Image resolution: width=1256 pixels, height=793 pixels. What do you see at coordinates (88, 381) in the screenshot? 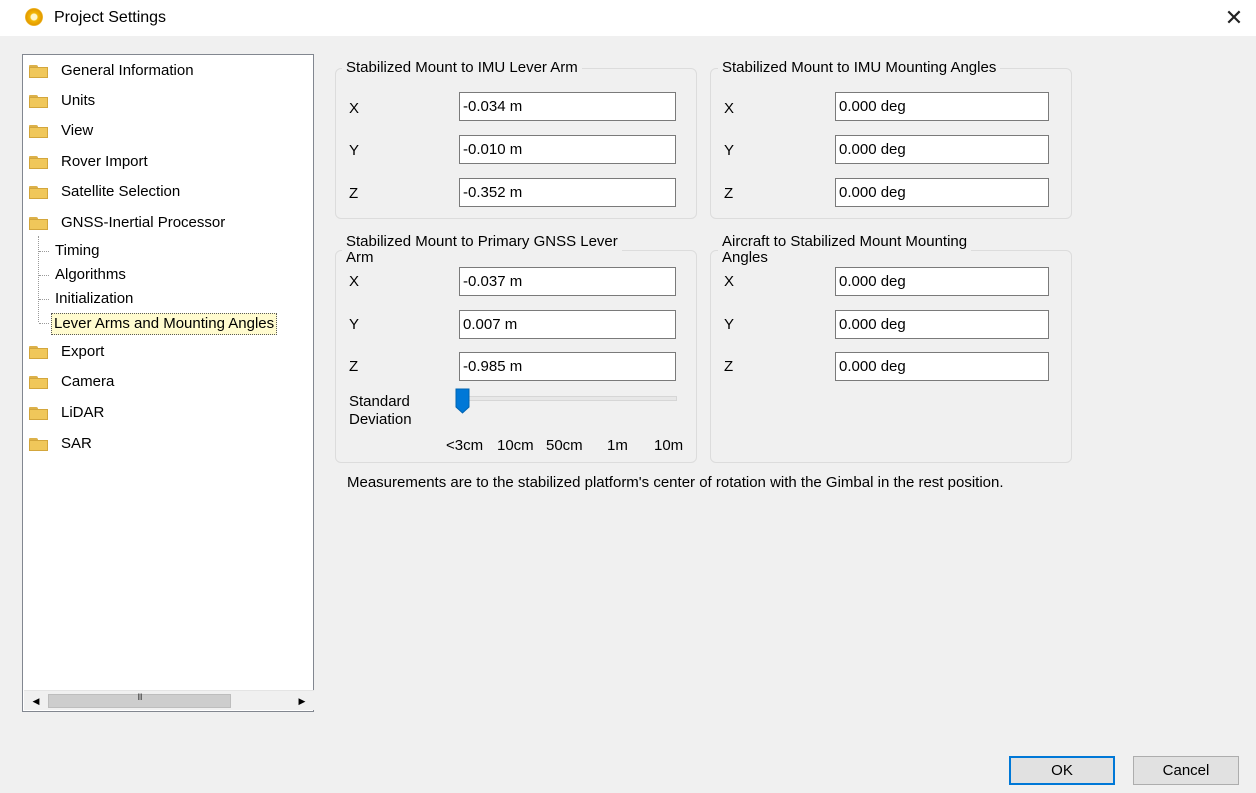
I see `tree-item-label: Camera` at bounding box center [88, 381].